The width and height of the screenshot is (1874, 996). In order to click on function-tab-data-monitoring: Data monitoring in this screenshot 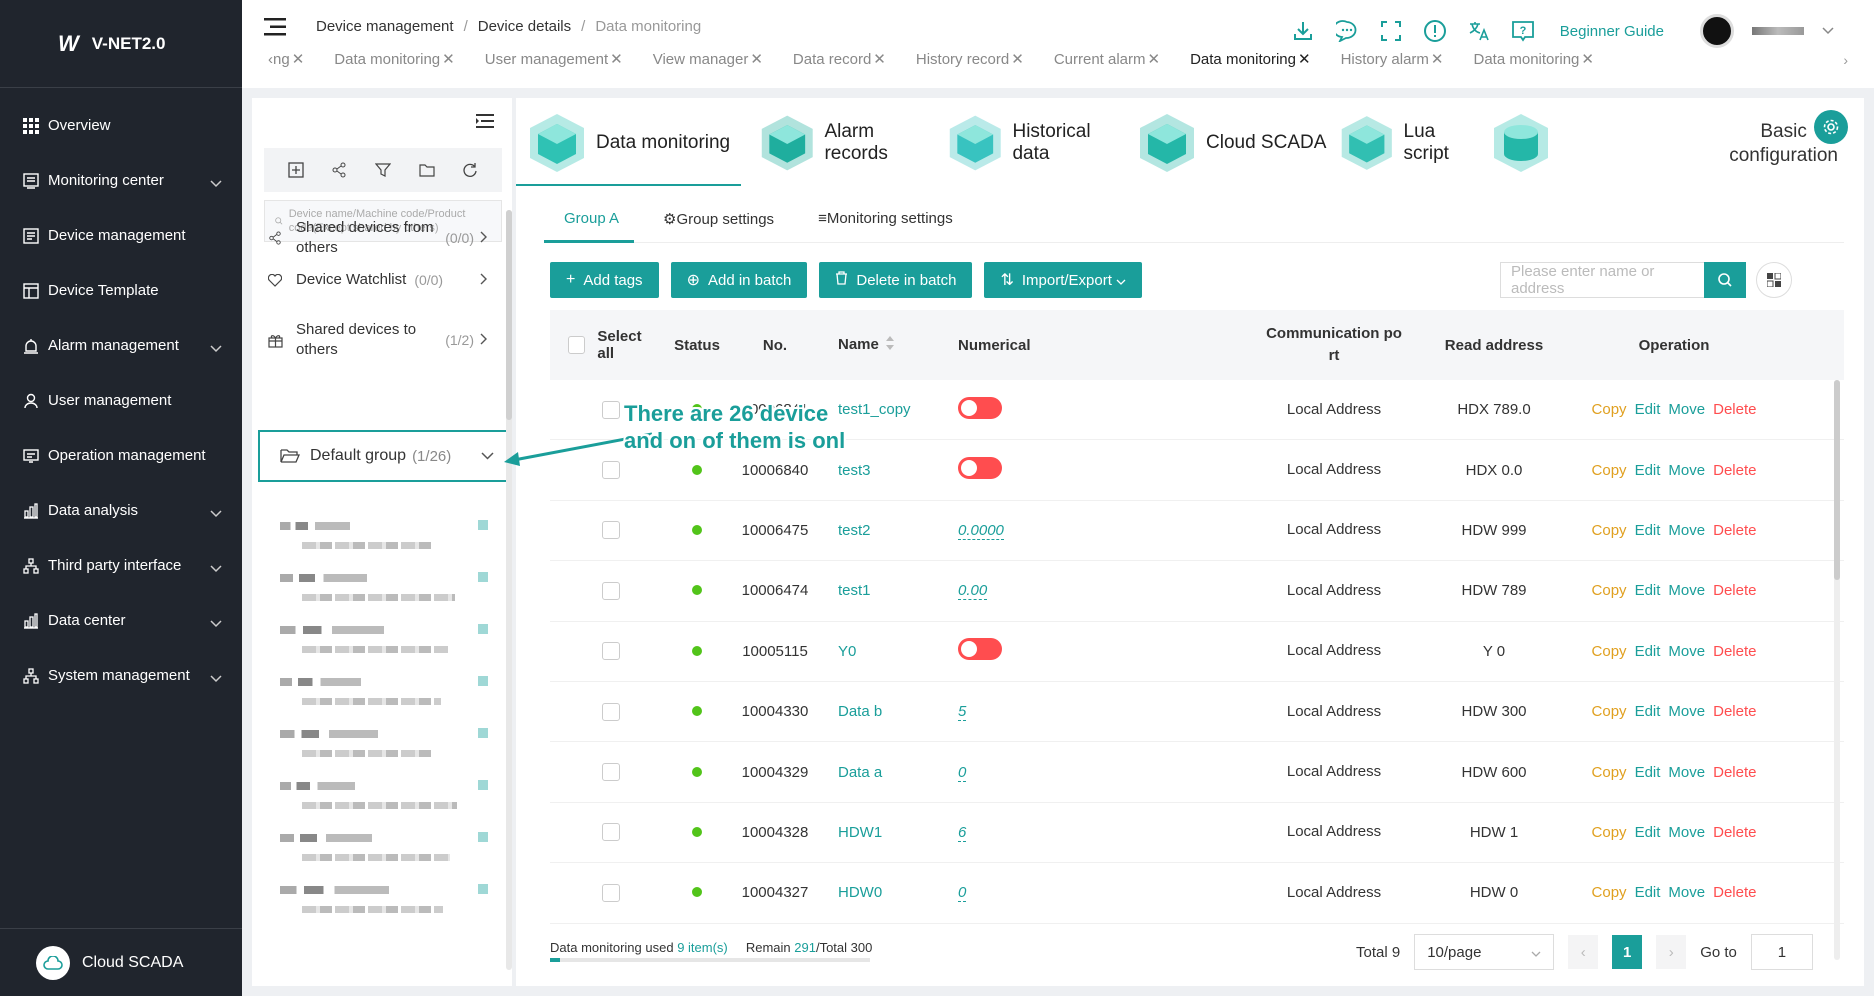, I will do `click(632, 143)`.